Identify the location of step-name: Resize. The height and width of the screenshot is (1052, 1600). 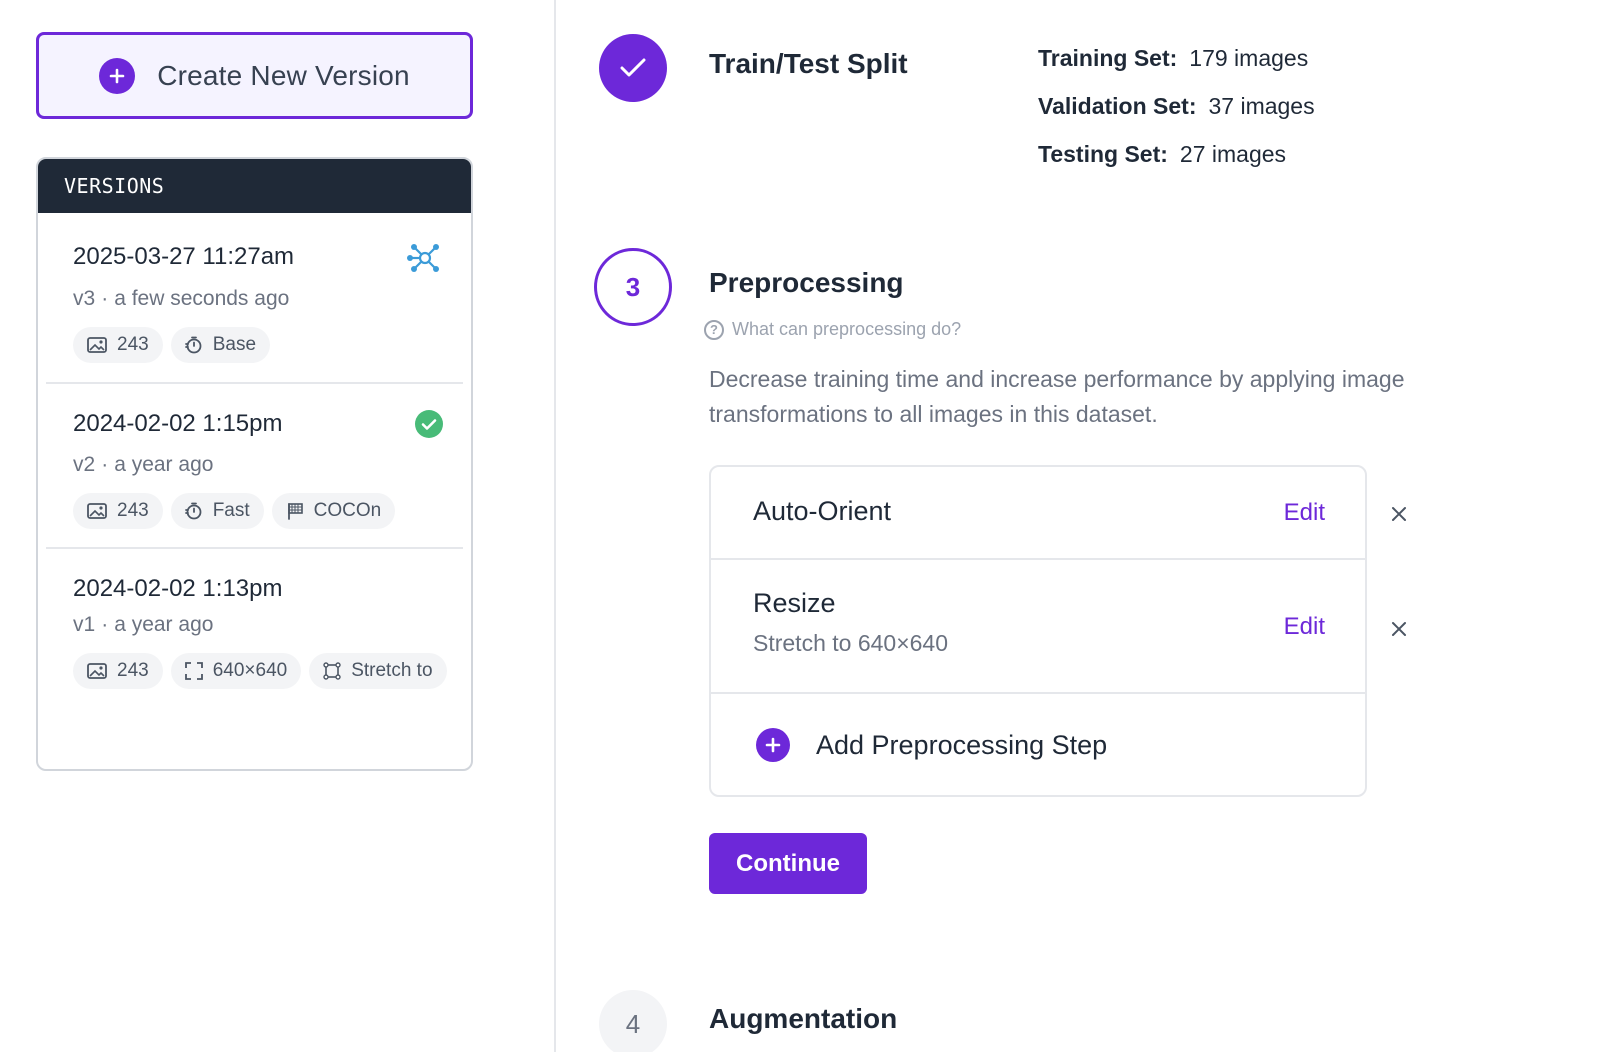
(794, 603).